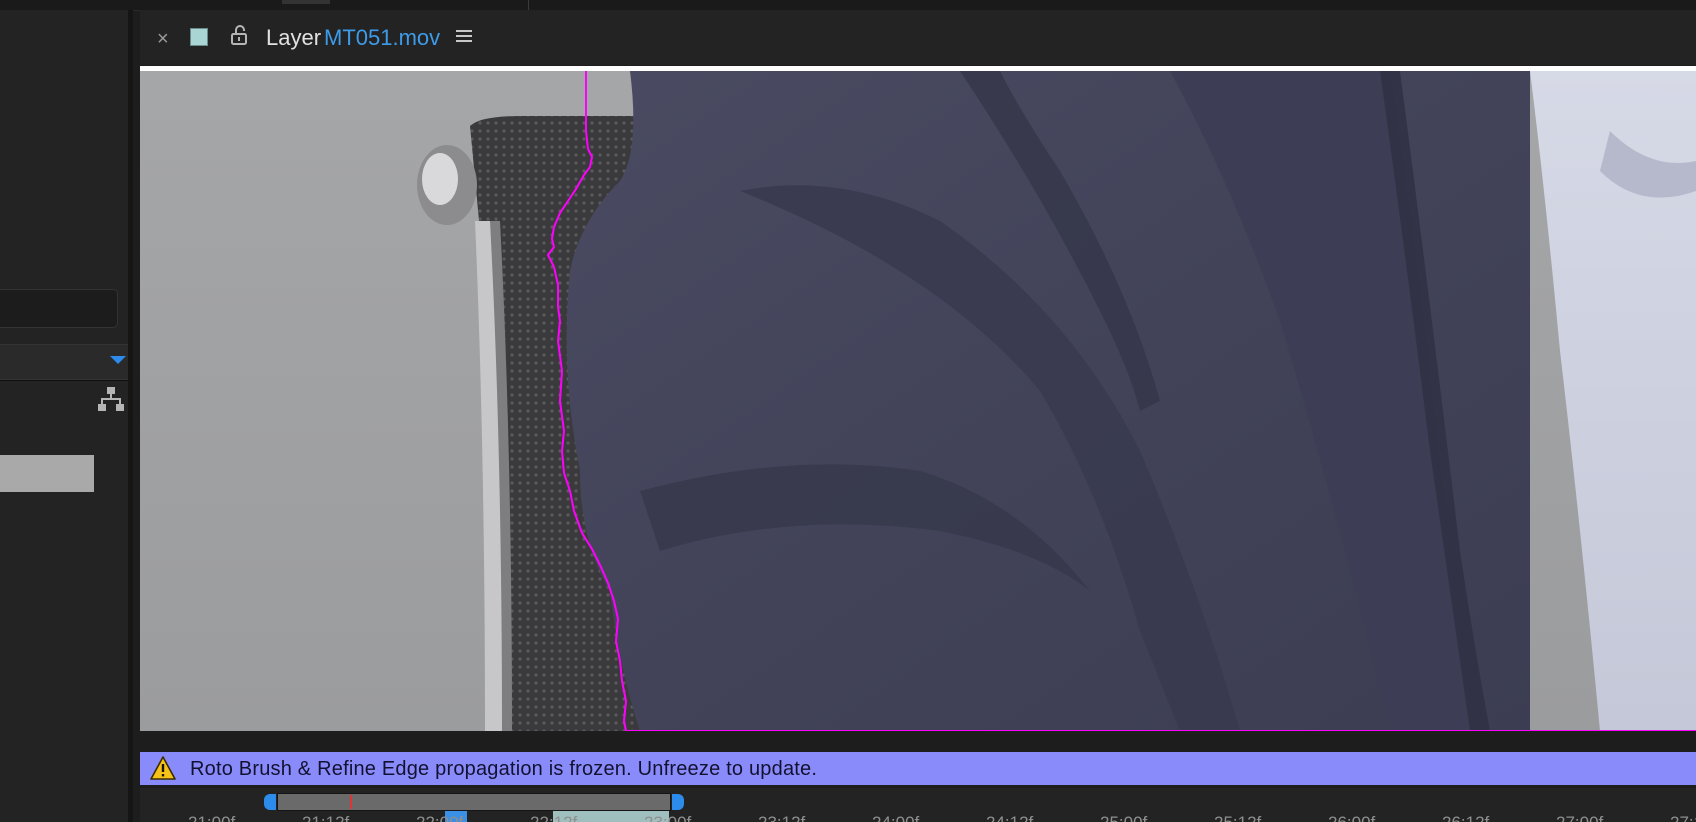 The width and height of the screenshot is (1696, 822). Describe the element at coordinates (163, 39) in the screenshot. I see `close-panel-button: ×` at that location.